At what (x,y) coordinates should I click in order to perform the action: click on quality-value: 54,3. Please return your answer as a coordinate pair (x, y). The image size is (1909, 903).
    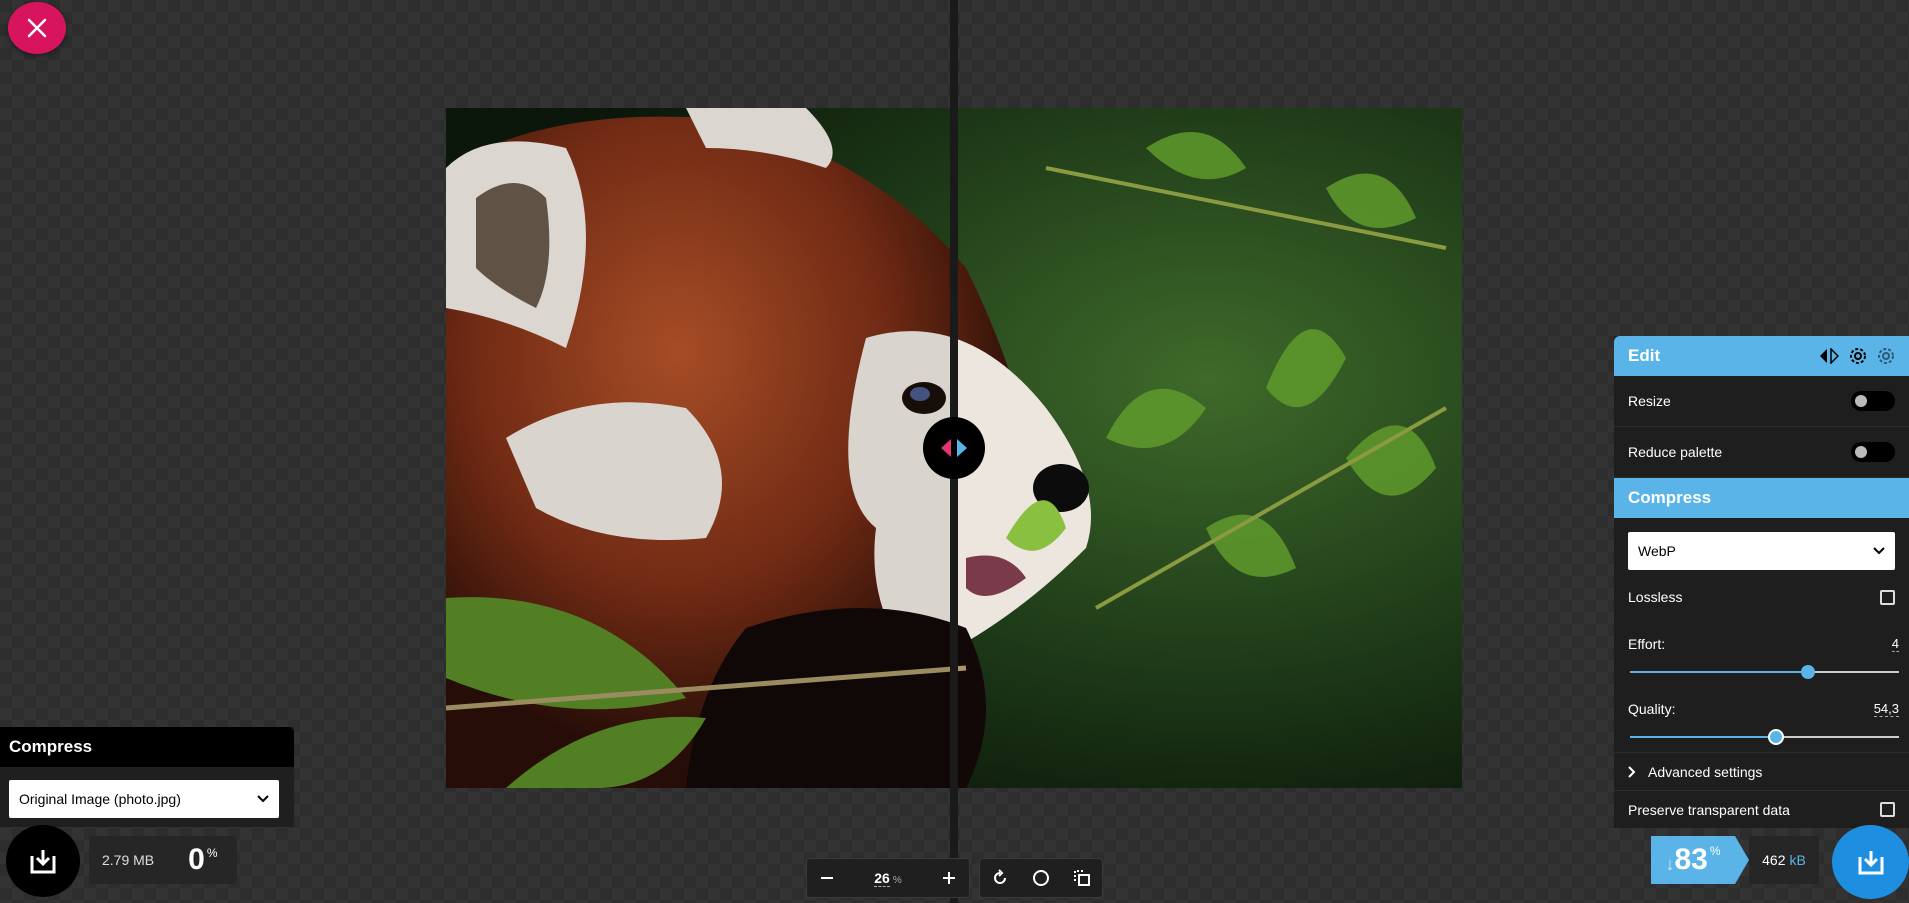
    Looking at the image, I should click on (1886, 709).